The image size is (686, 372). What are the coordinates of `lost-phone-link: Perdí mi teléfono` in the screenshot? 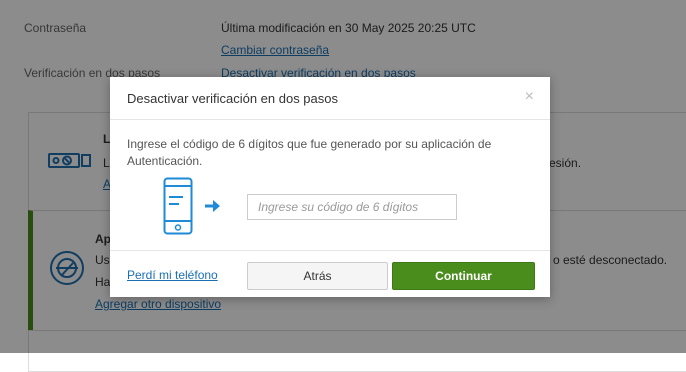 It's located at (172, 275).